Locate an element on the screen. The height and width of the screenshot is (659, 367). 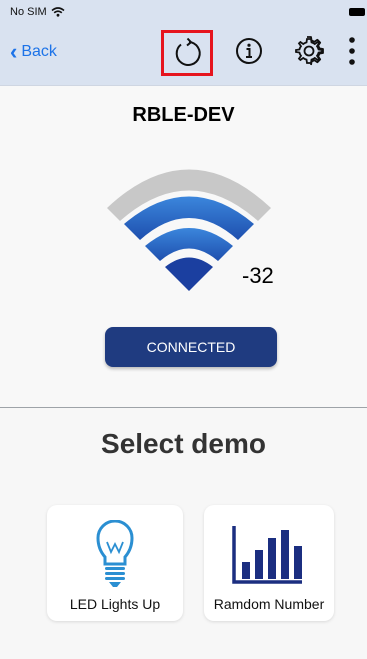
info-button is located at coordinates (249, 51).